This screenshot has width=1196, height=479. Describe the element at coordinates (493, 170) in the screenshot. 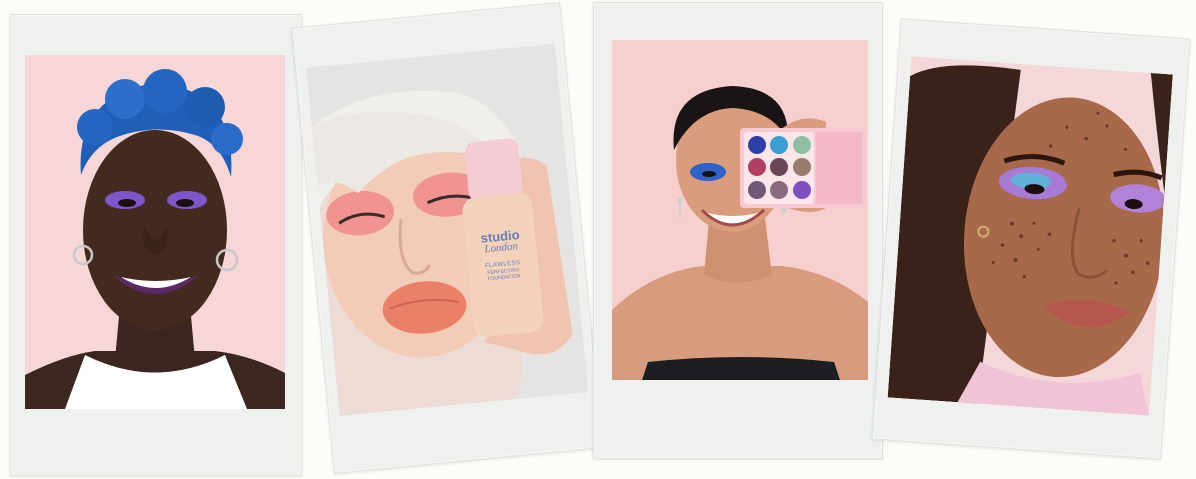

I see `foundation-cap` at that location.